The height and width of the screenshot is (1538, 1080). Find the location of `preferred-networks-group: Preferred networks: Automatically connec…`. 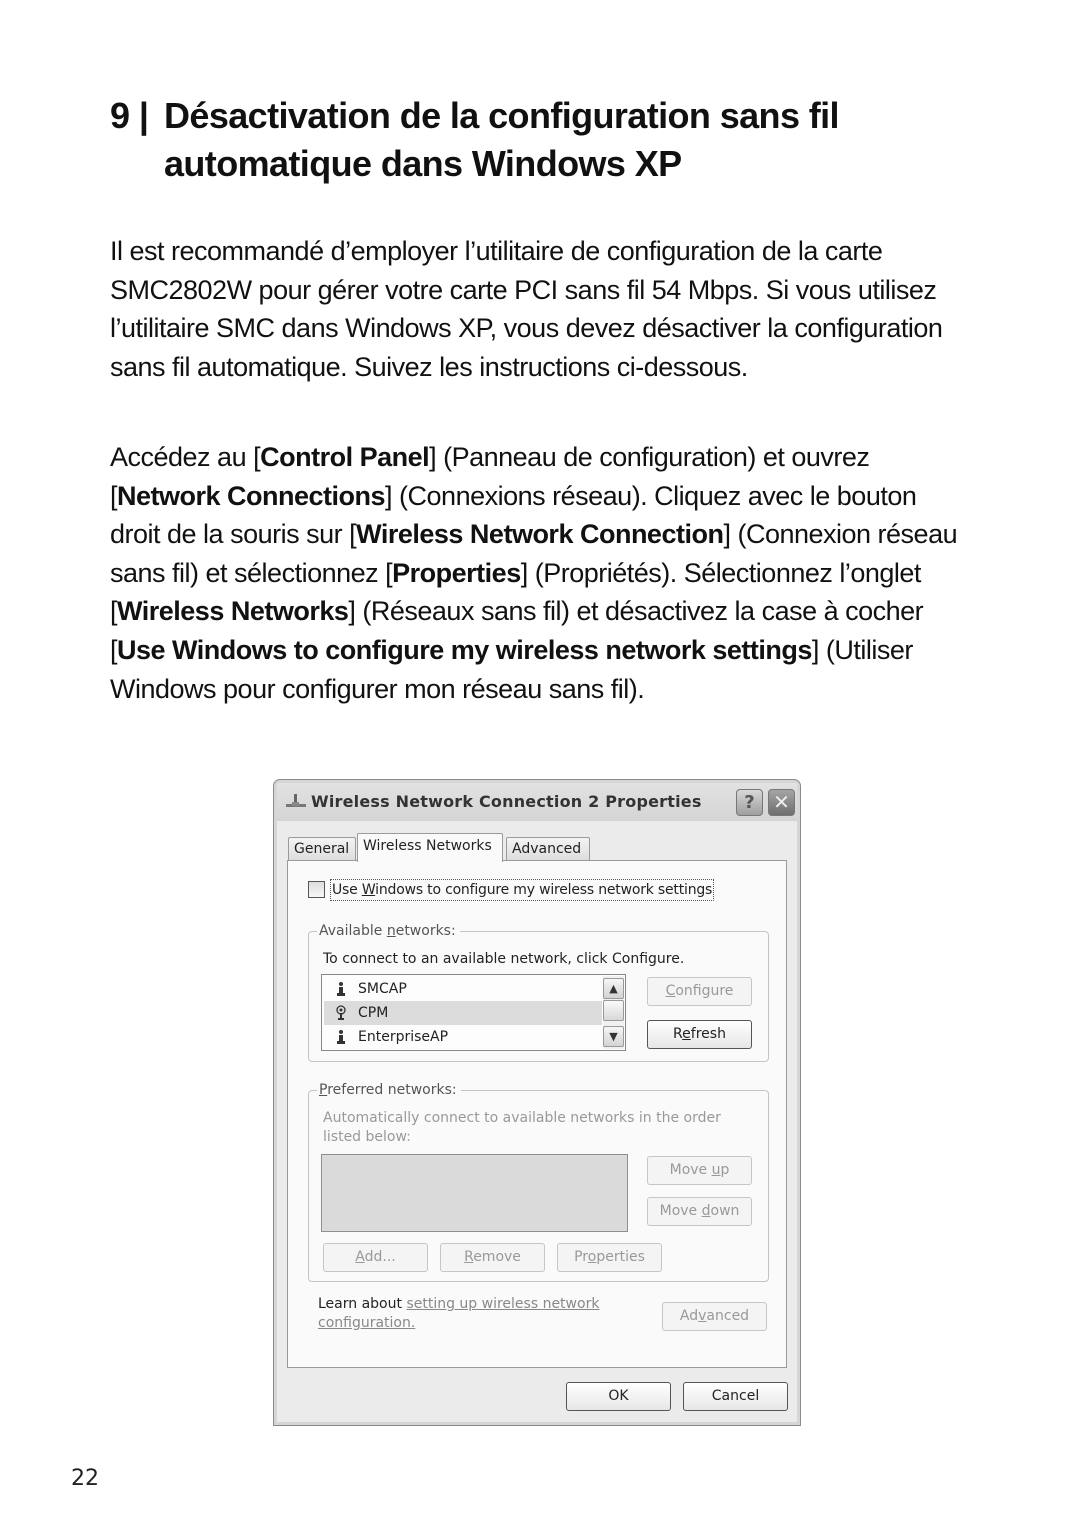

preferred-networks-group: Preferred networks: Automatically connec… is located at coordinates (538, 1181).